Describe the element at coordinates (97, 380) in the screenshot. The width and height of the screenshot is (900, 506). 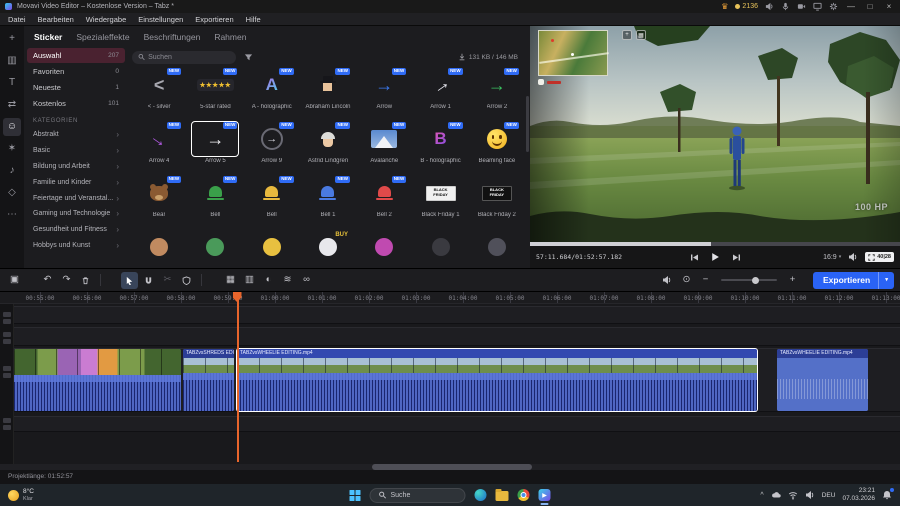
I see `timeline-clip` at that location.